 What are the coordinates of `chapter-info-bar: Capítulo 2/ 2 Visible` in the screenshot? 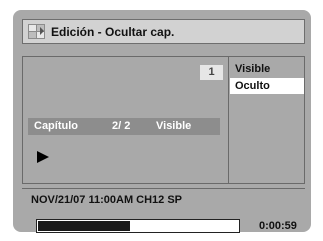 It's located at (124, 126).